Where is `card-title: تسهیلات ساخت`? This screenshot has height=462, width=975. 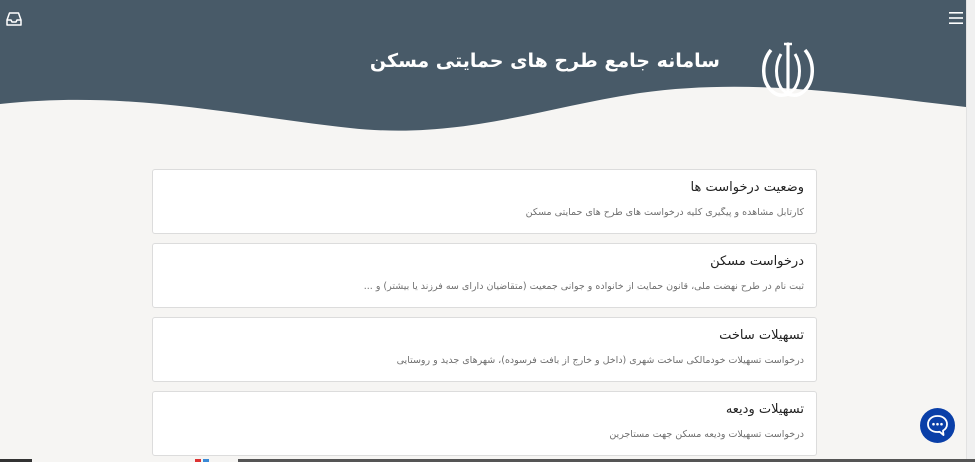
card-title: تسهیلات ساخت is located at coordinates (761, 335).